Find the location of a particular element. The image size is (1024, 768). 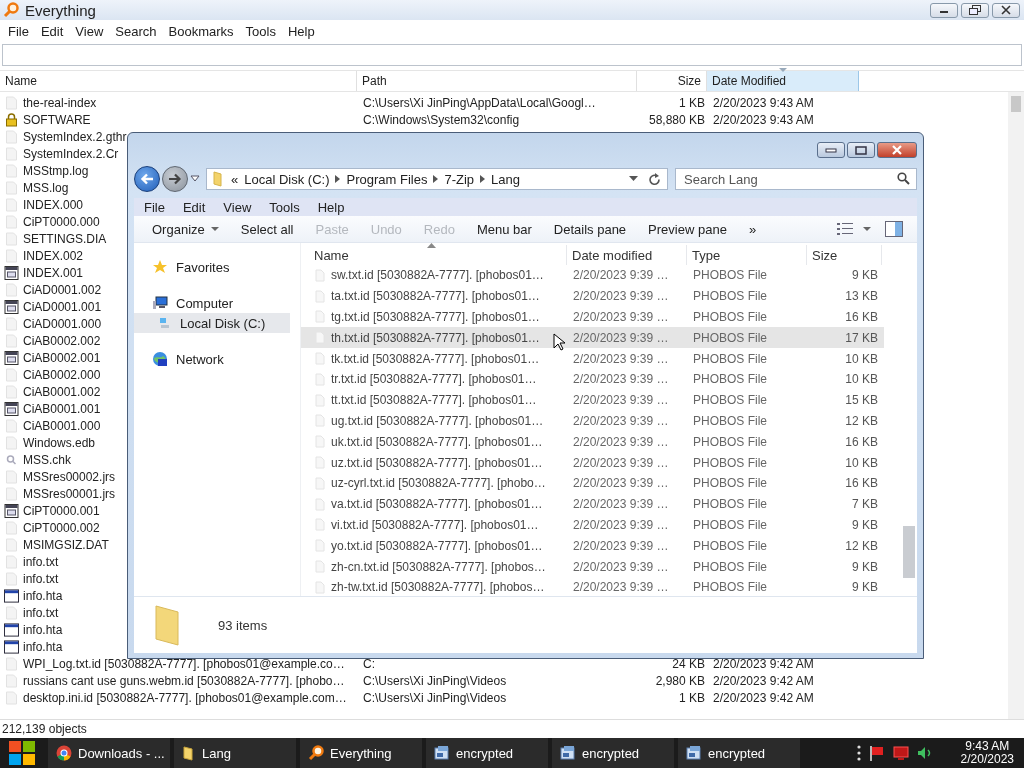

menu-item: Bookmarks is located at coordinates (201, 31).